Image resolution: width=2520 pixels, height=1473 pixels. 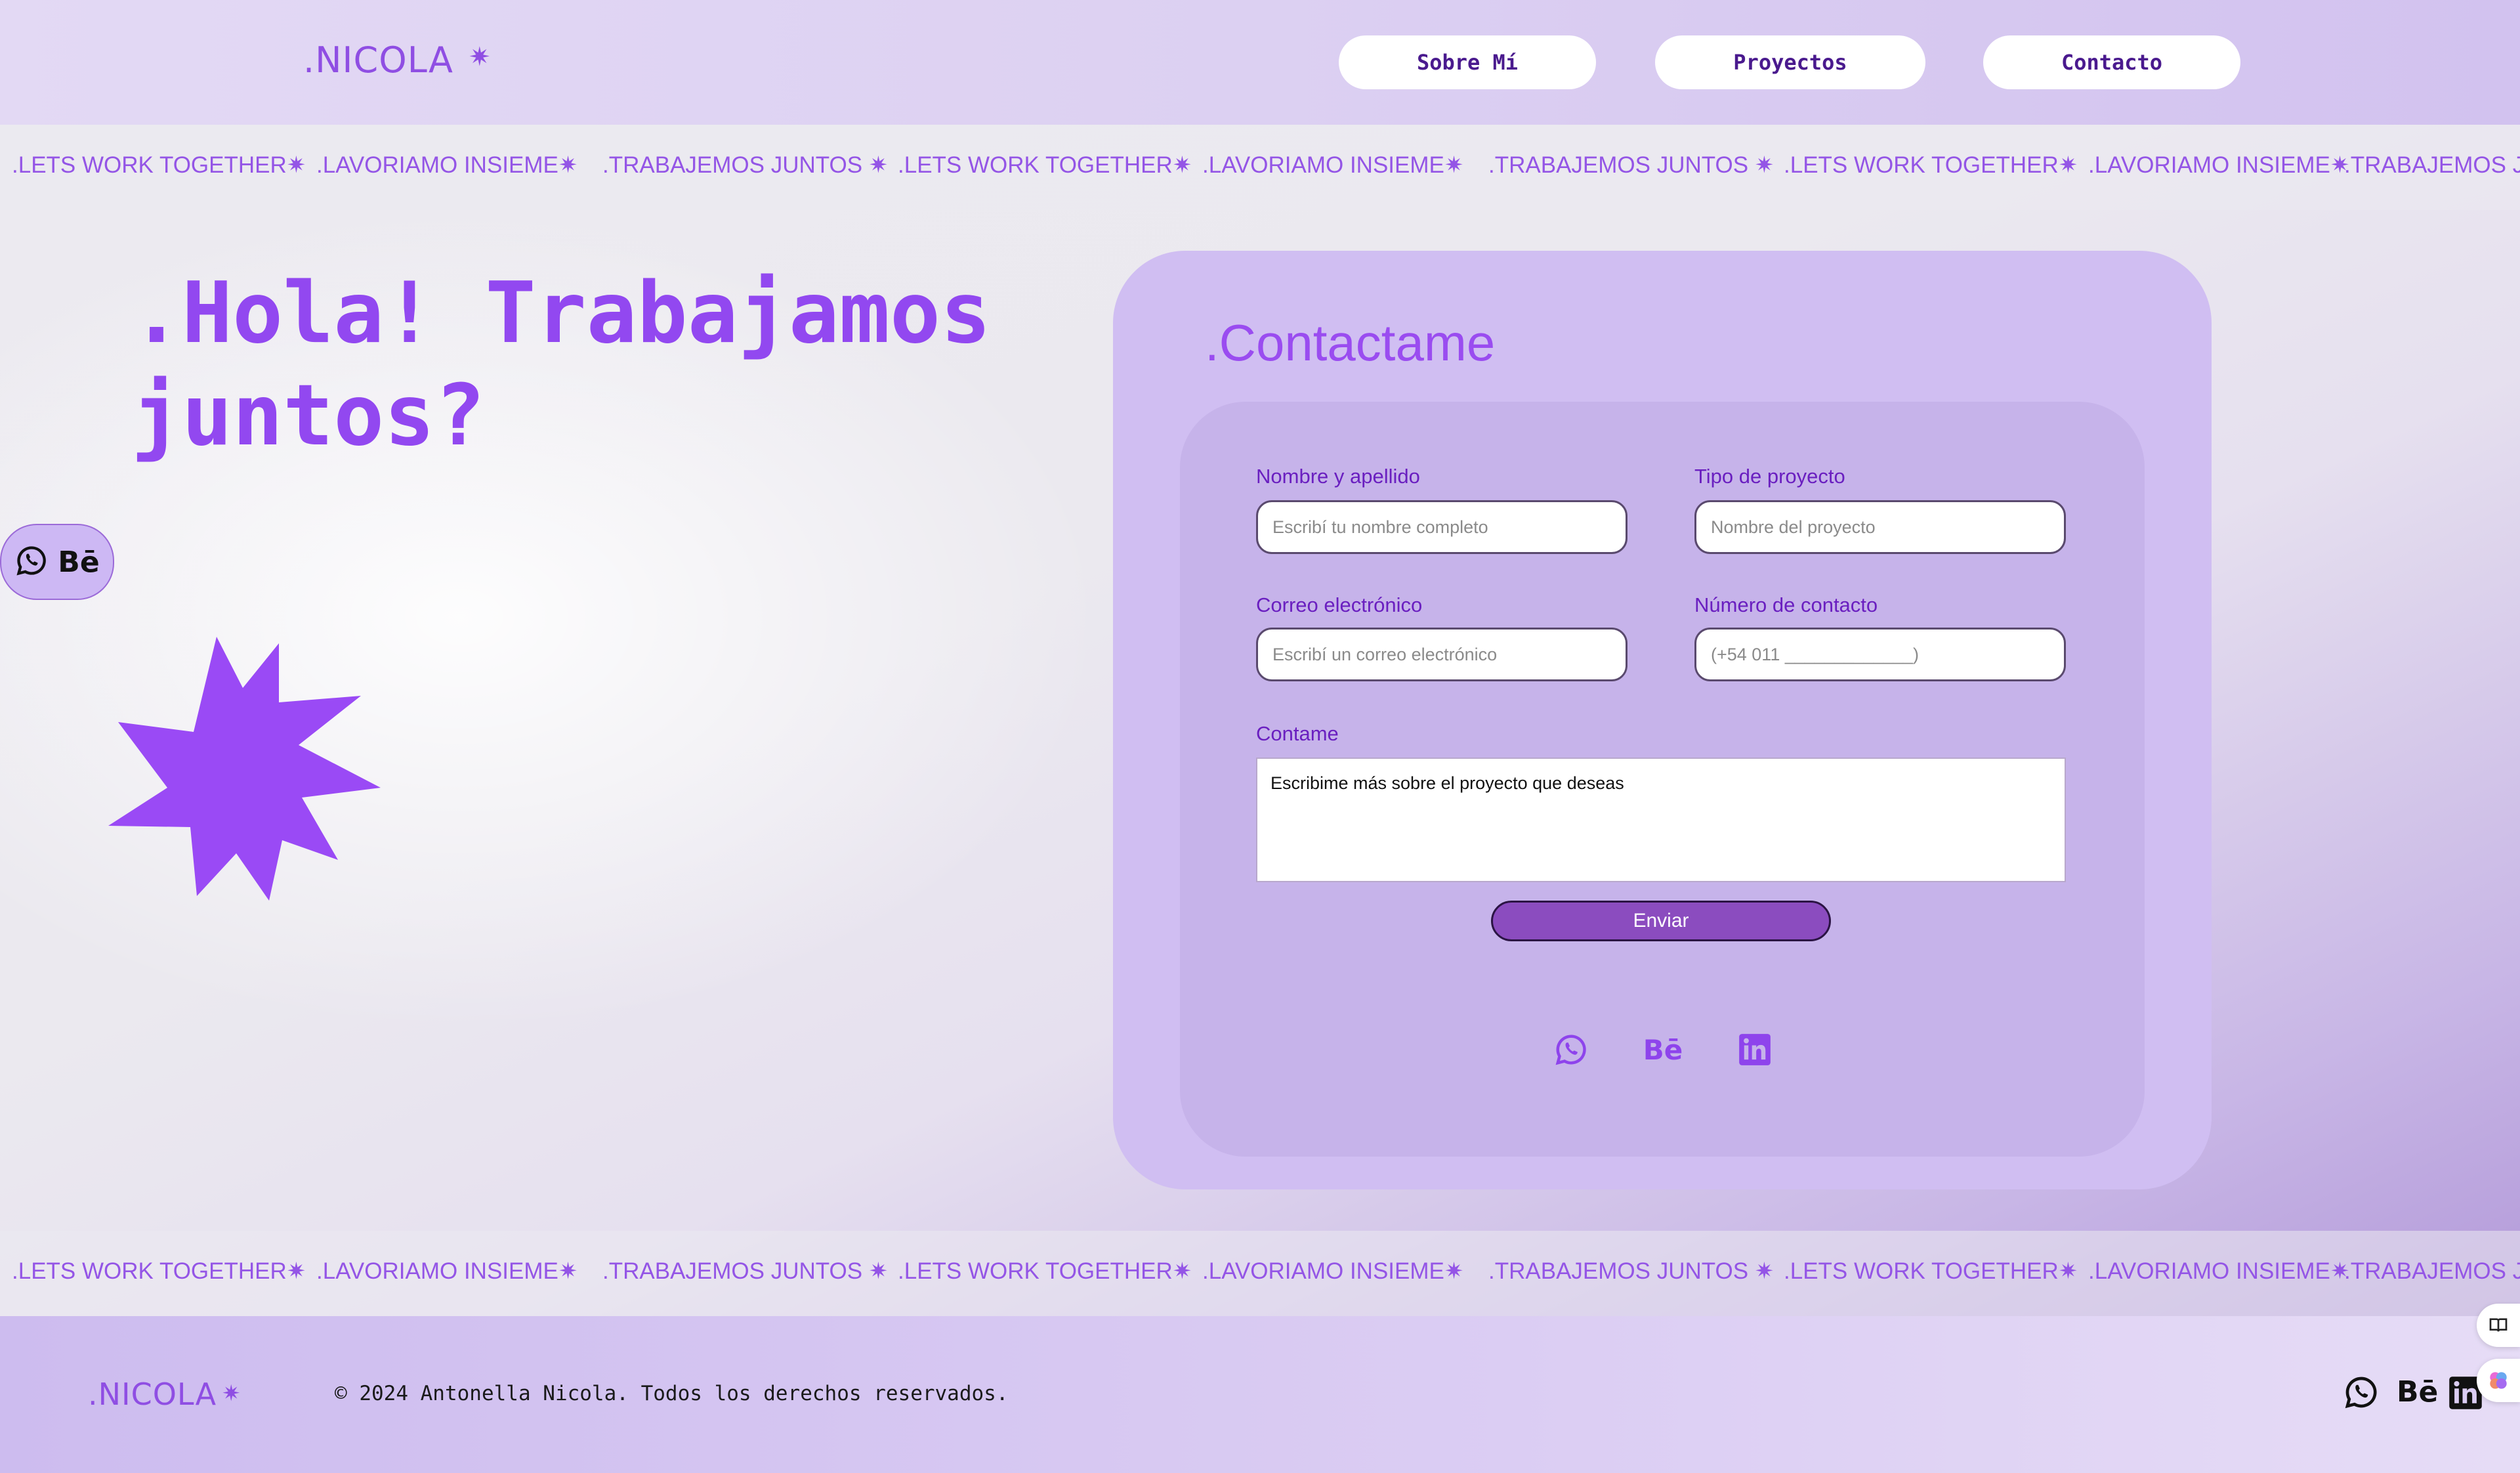 What do you see at coordinates (1786, 604) in the screenshot?
I see `phone-label: Número de contacto` at bounding box center [1786, 604].